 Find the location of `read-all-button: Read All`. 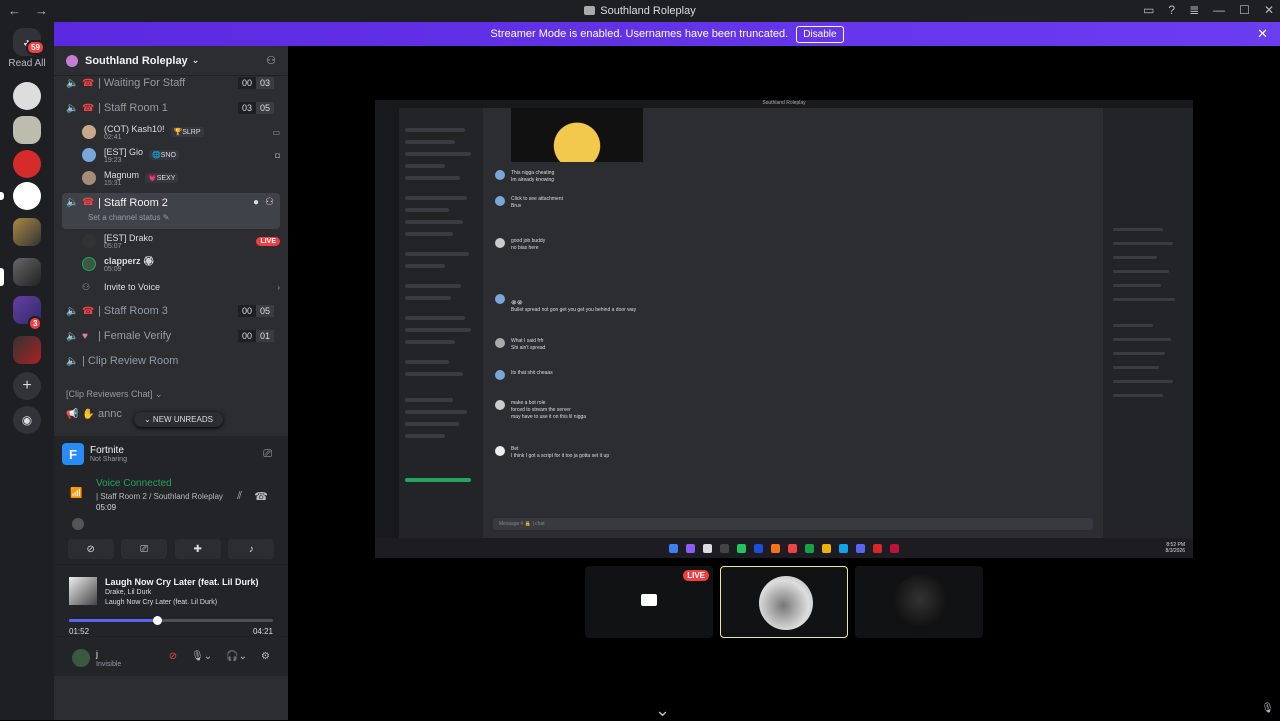

read-all-button: Read All is located at coordinates (27, 63).